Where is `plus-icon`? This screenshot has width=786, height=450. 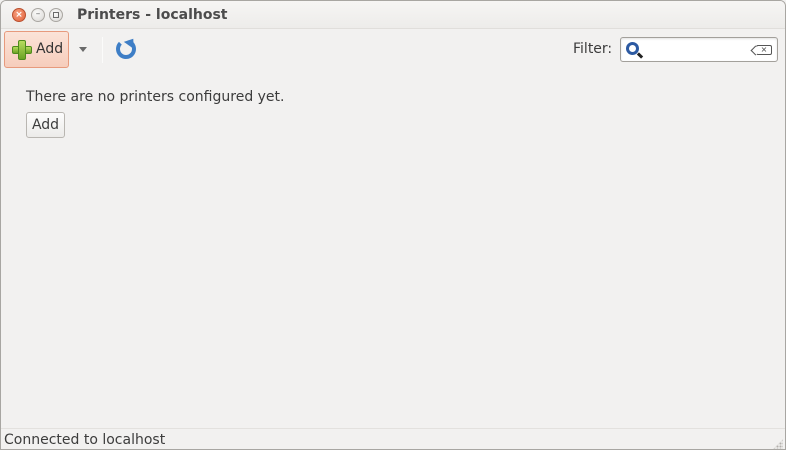
plus-icon is located at coordinates (22, 50).